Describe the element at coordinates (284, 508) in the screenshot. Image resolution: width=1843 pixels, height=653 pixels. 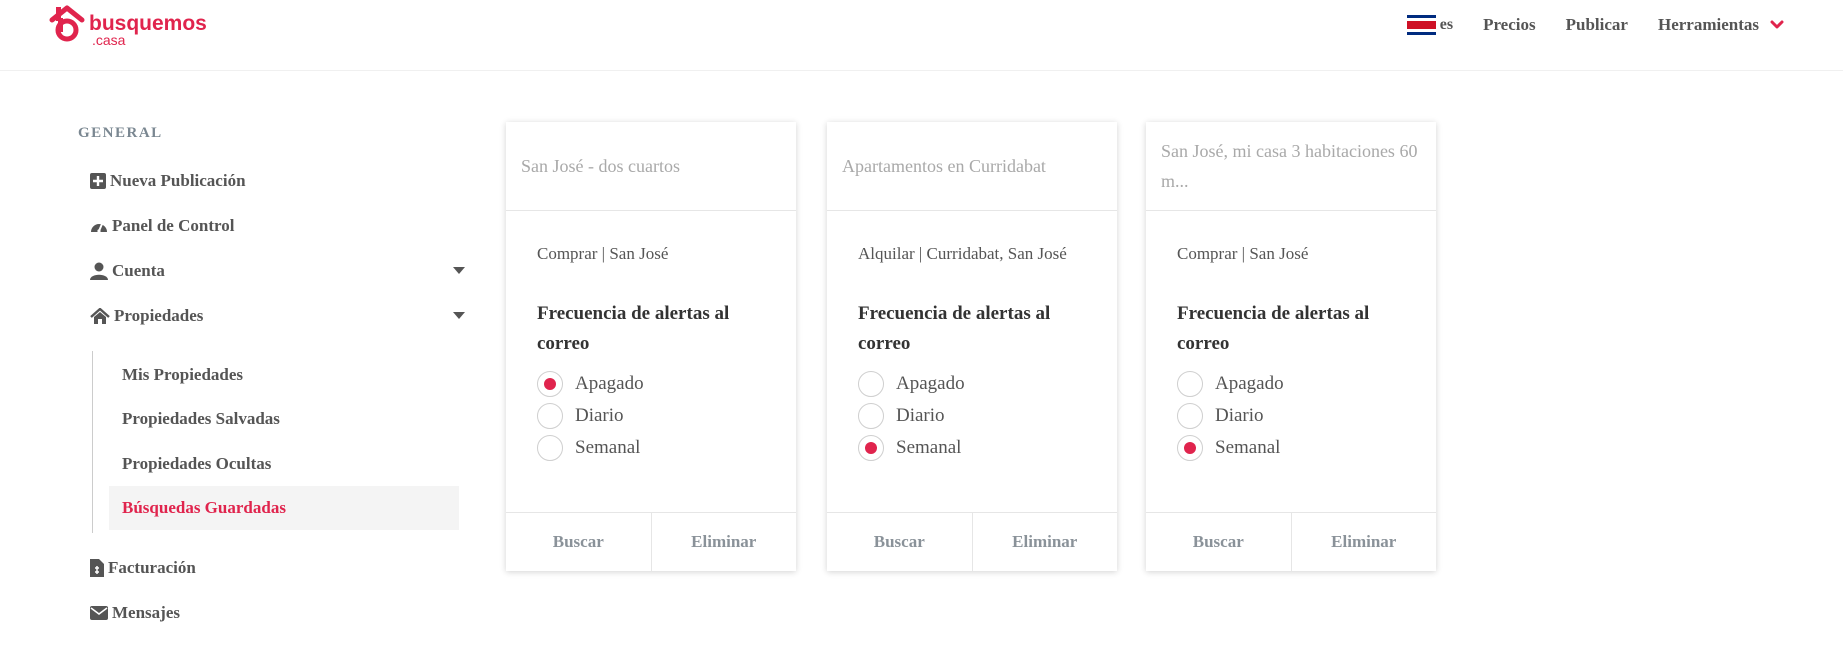
I see `sidebar-subitem-busquedas-guardadas: Búsquedas Guardadas` at that location.